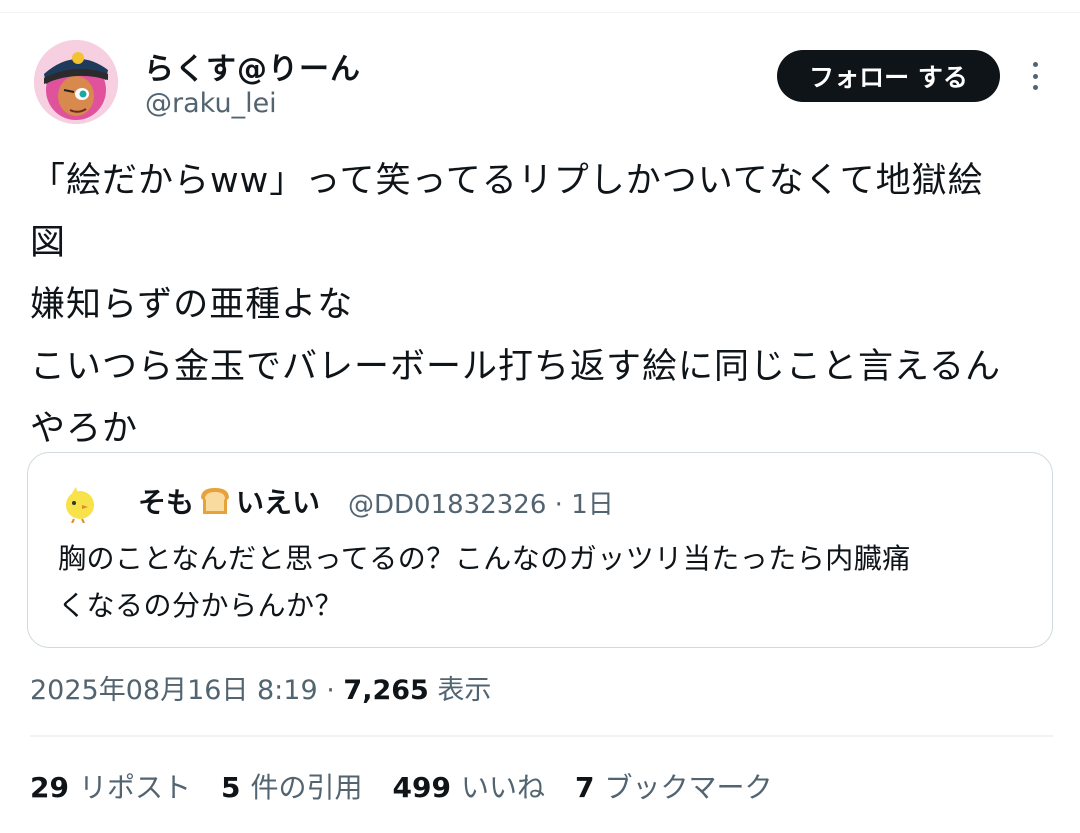  I want to click on bookmark-count: 7, so click(584, 787).